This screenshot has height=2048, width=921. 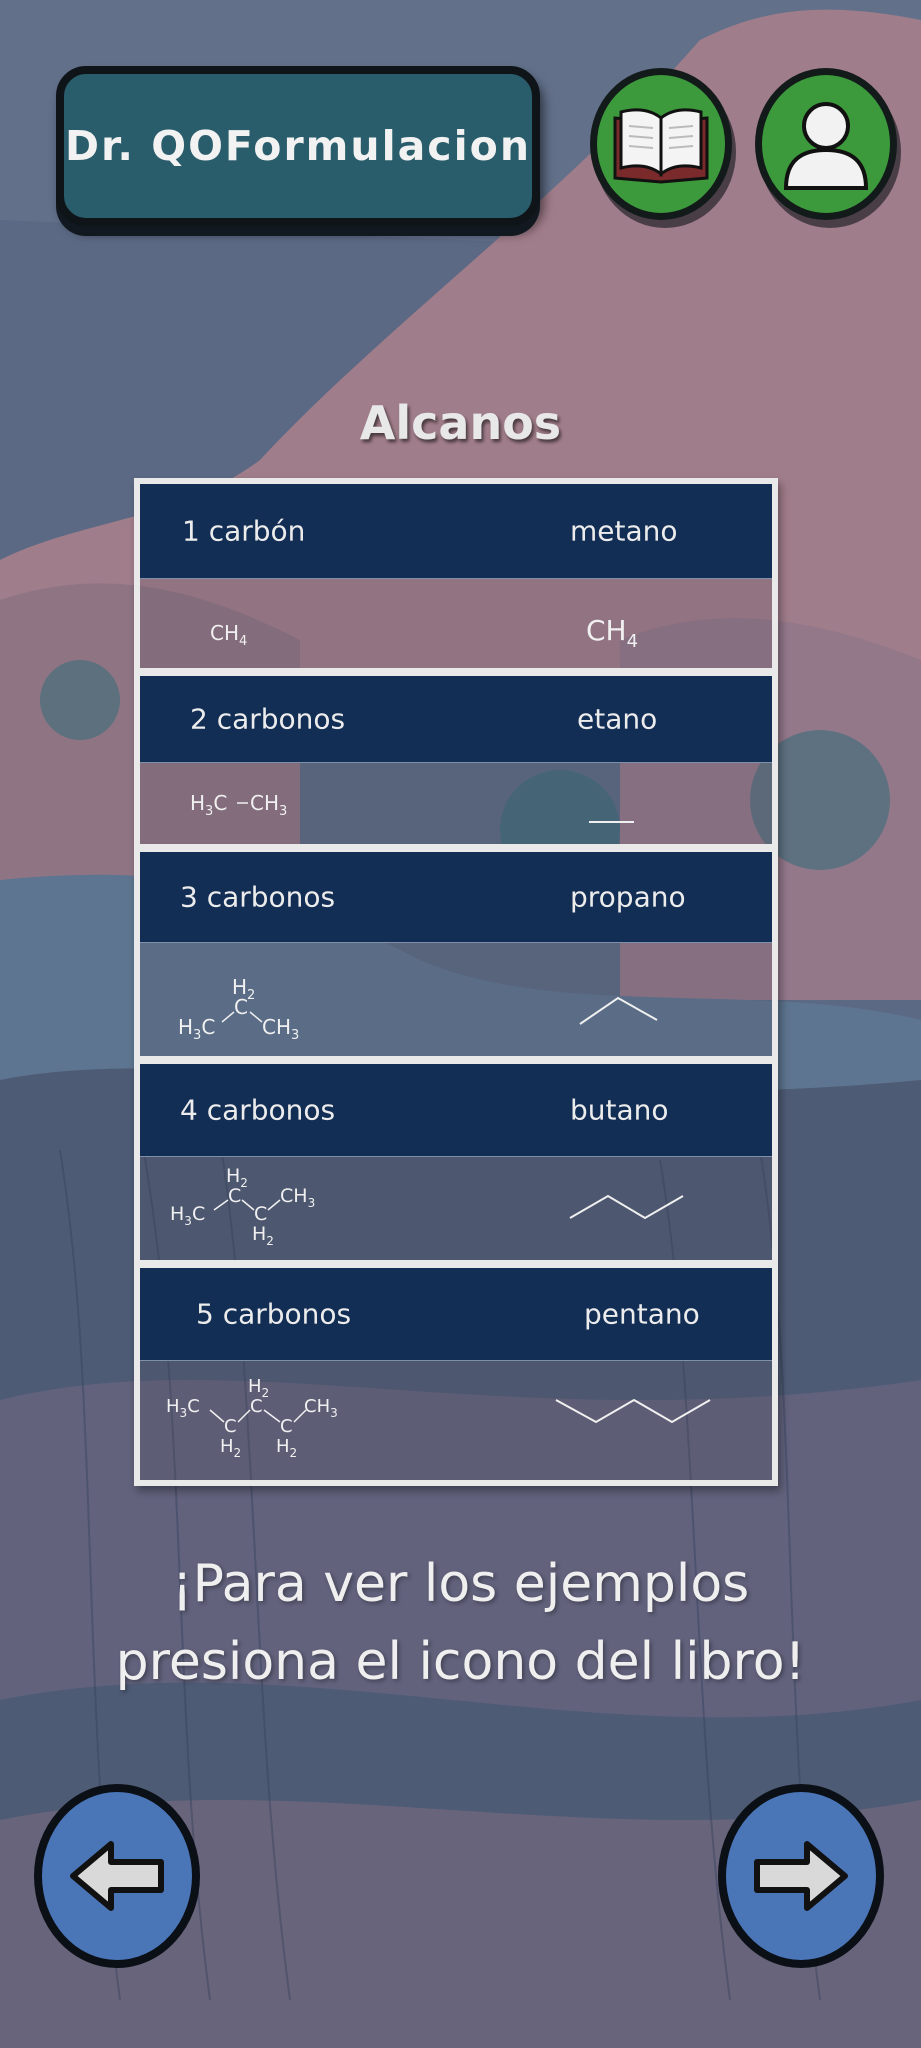 What do you see at coordinates (244, 531) in the screenshot?
I see `carbons-label: 1 carbón` at bounding box center [244, 531].